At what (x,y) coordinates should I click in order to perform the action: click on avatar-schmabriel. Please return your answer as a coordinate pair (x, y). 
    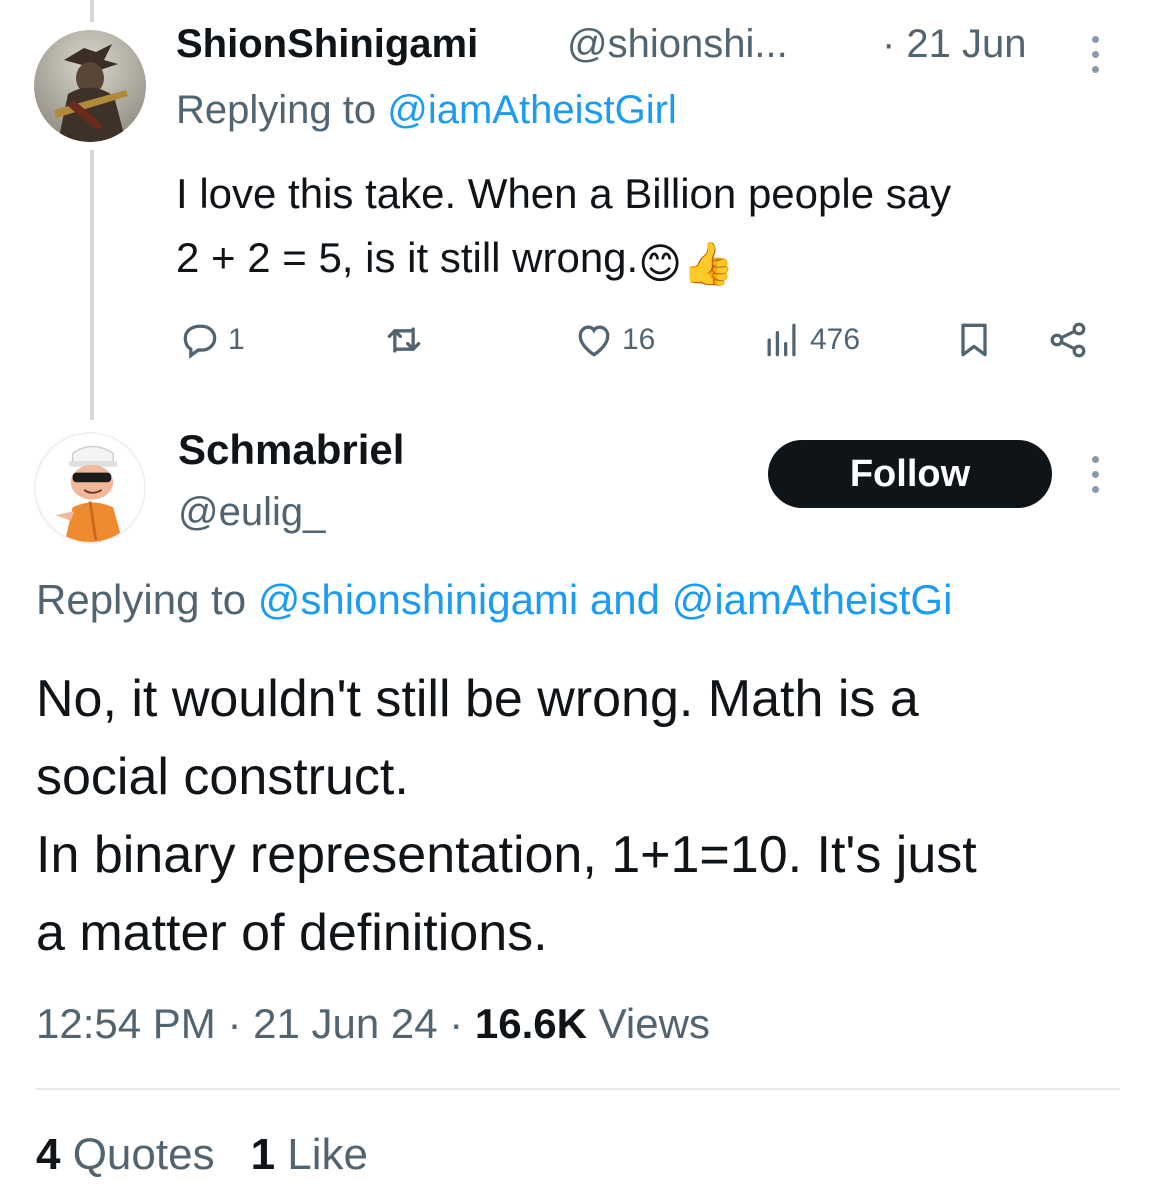
    Looking at the image, I should click on (90, 488).